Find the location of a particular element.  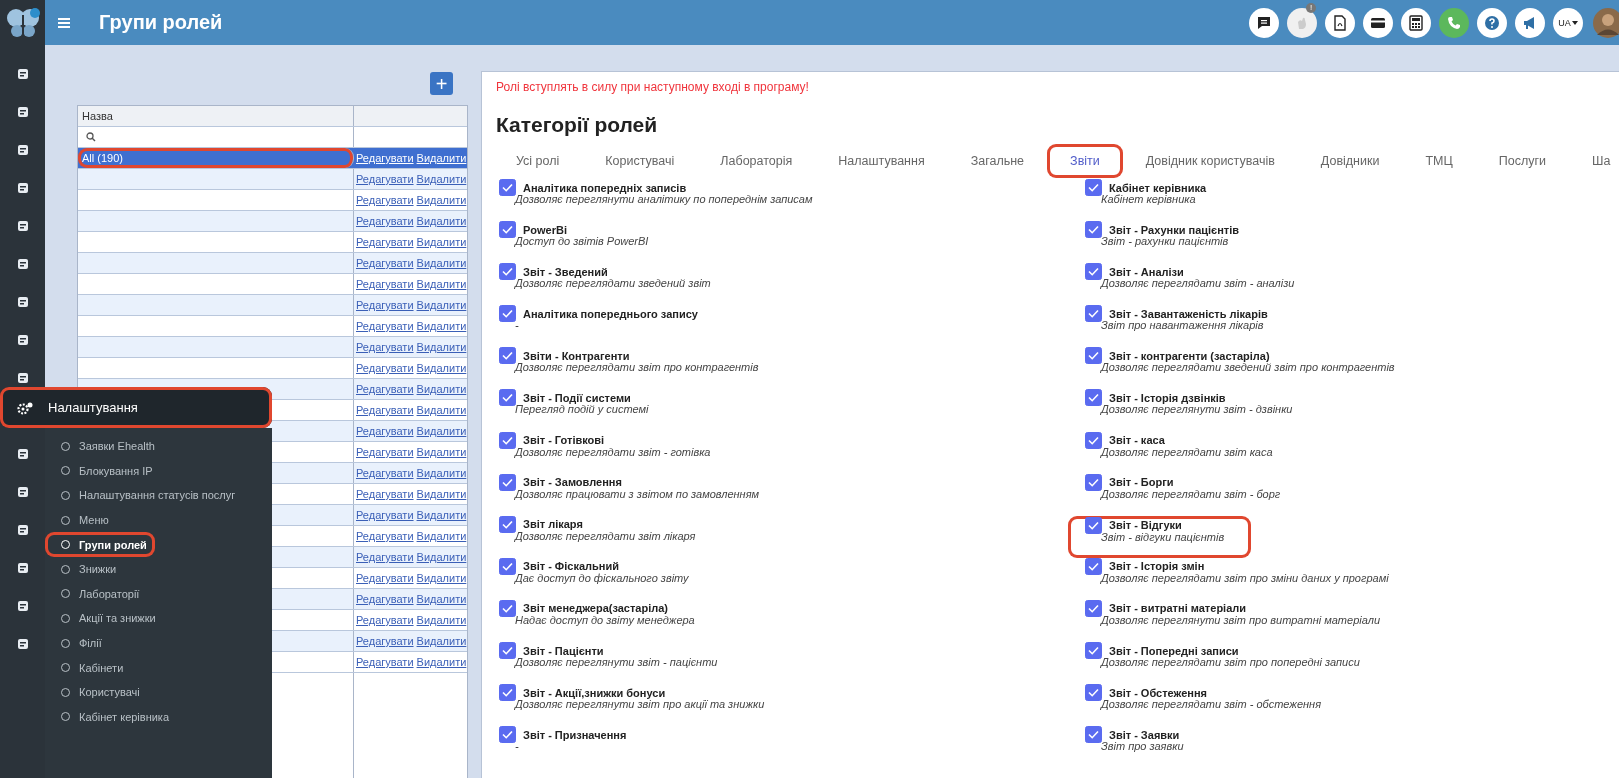

menu-item: Групи ролей is located at coordinates (100, 544).